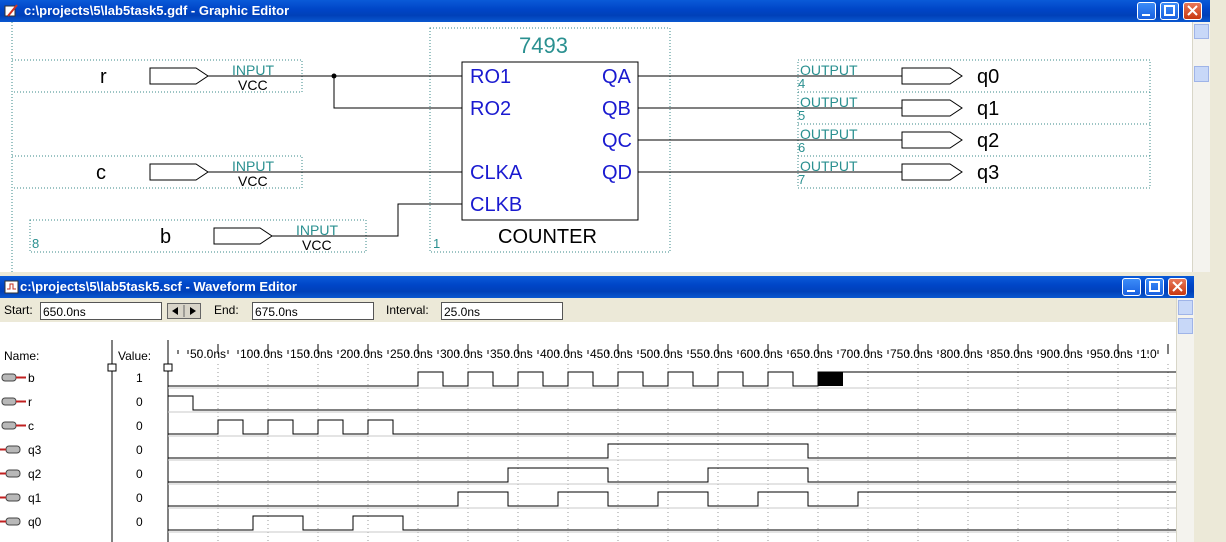 This screenshot has width=1226, height=542. I want to click on waveform-editor-app-icon, so click(12, 287).